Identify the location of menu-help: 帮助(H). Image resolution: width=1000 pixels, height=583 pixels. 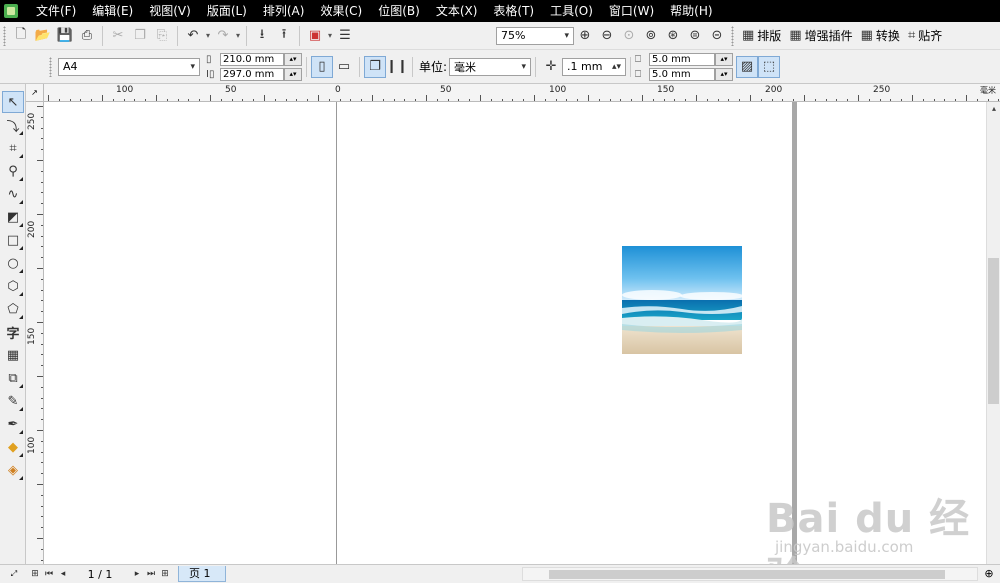
(691, 11).